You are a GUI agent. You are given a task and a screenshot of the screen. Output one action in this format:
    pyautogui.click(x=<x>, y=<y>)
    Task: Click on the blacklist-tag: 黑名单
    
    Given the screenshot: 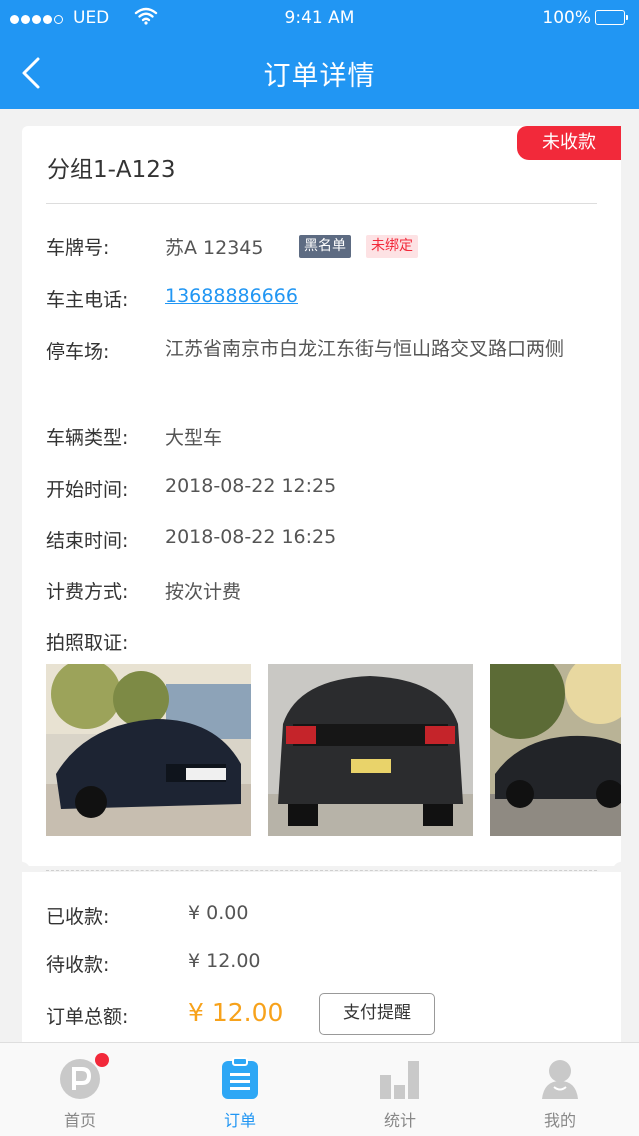 What is the action you would take?
    pyautogui.click(x=325, y=246)
    